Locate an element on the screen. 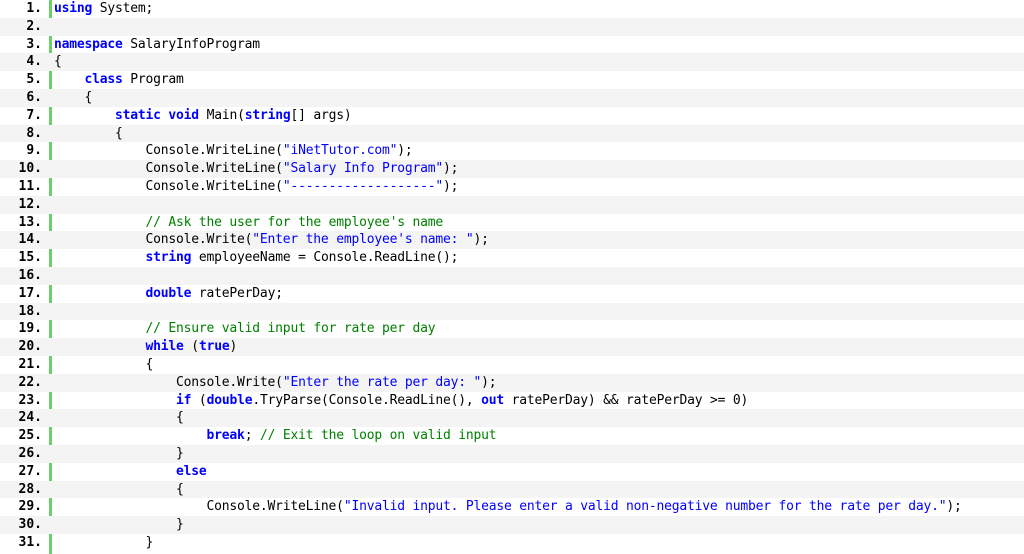 Image resolution: width=1024 pixels, height=554 pixels. code-token: Console.Write( is located at coordinates (168, 382).